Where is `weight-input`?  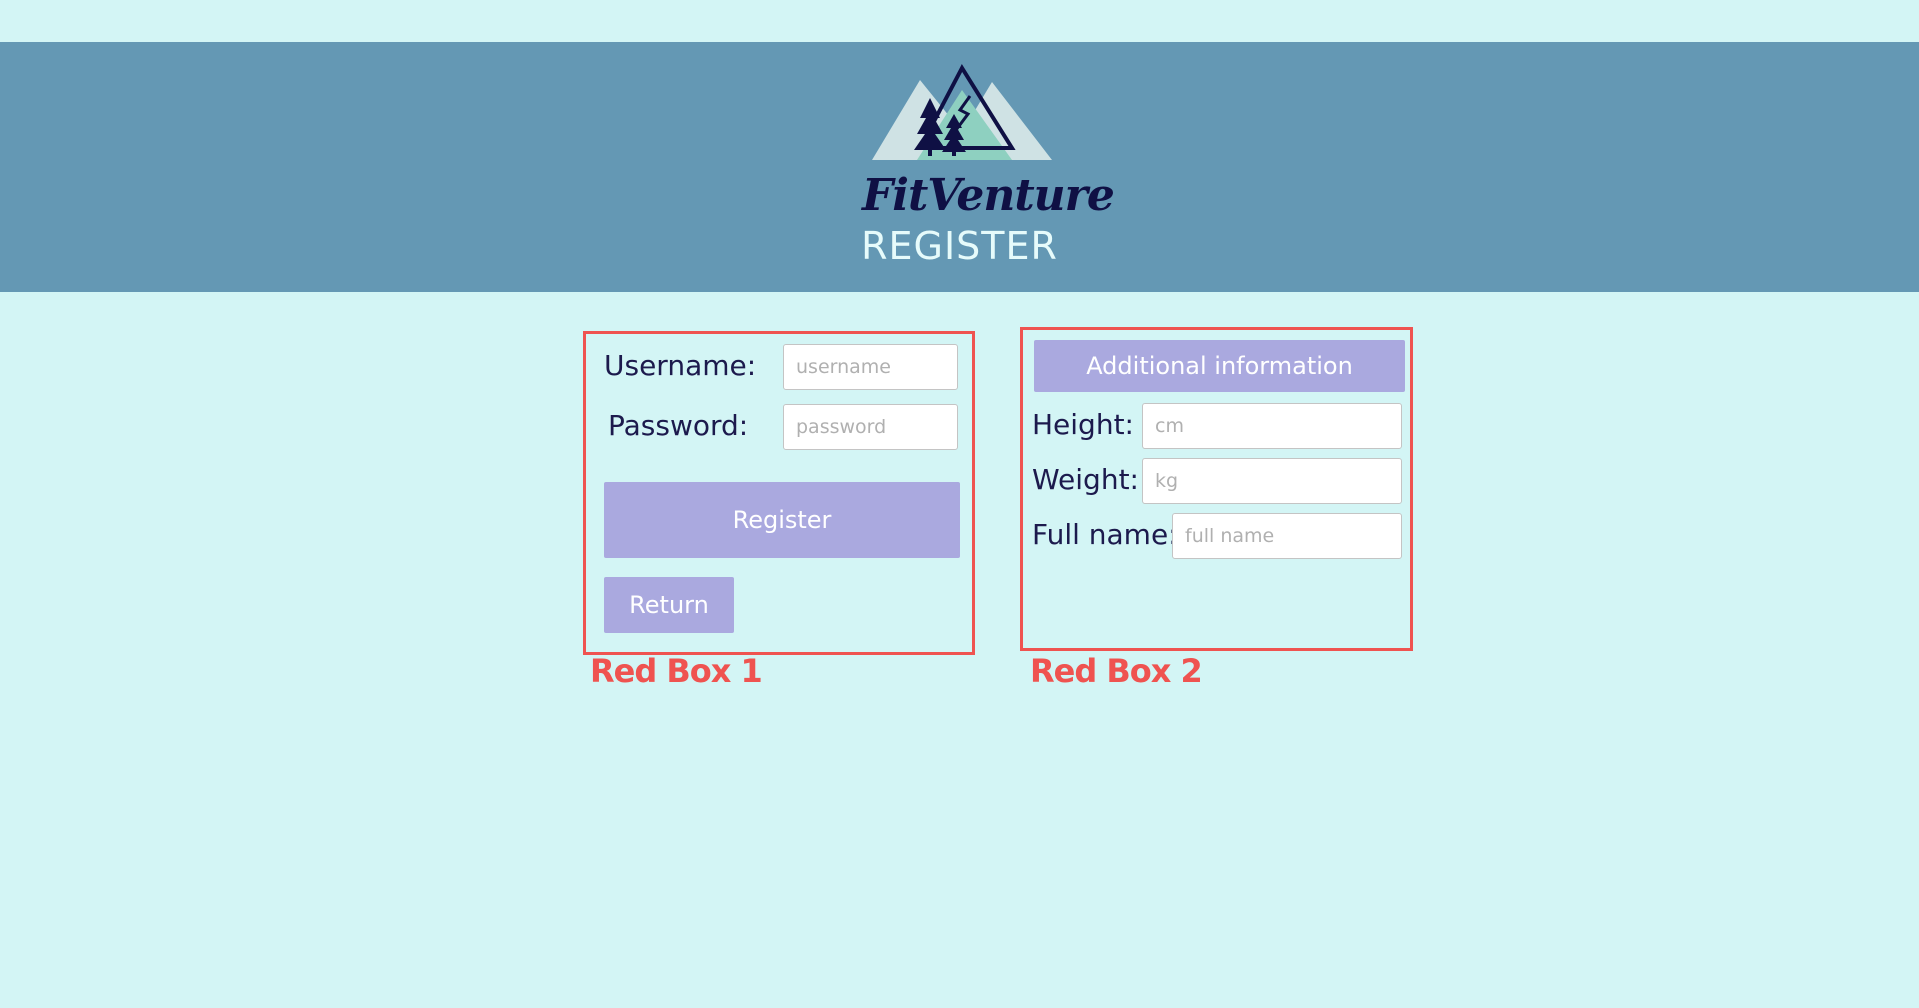
weight-input is located at coordinates (1272, 481).